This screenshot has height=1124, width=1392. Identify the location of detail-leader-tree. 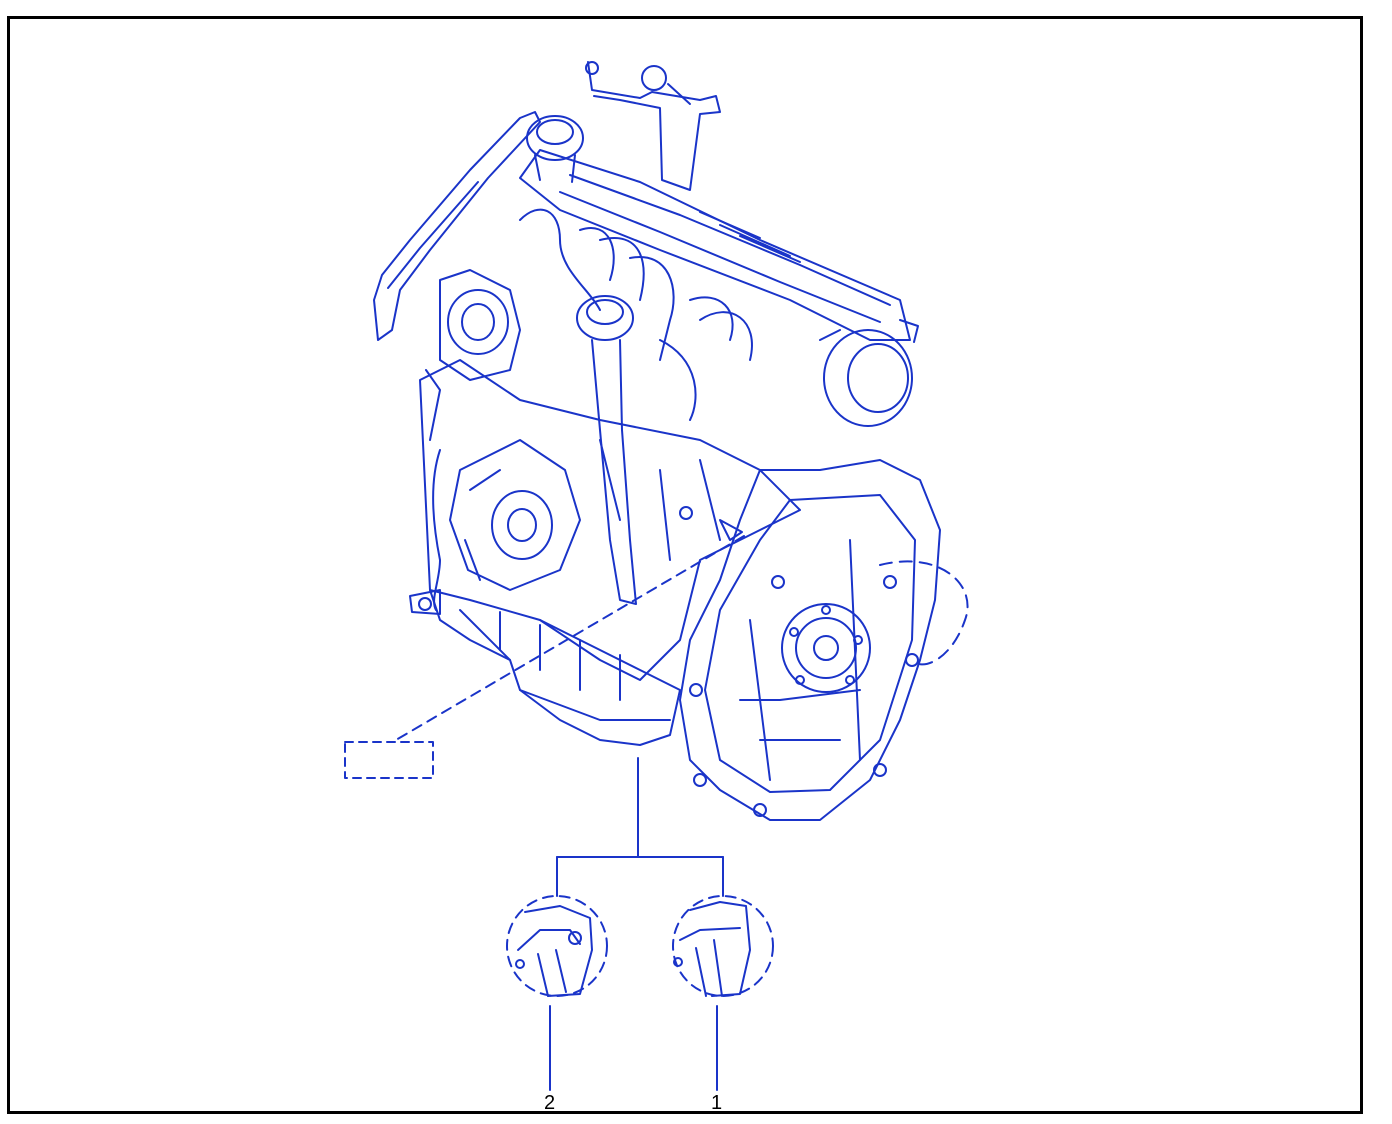
(640, 827).